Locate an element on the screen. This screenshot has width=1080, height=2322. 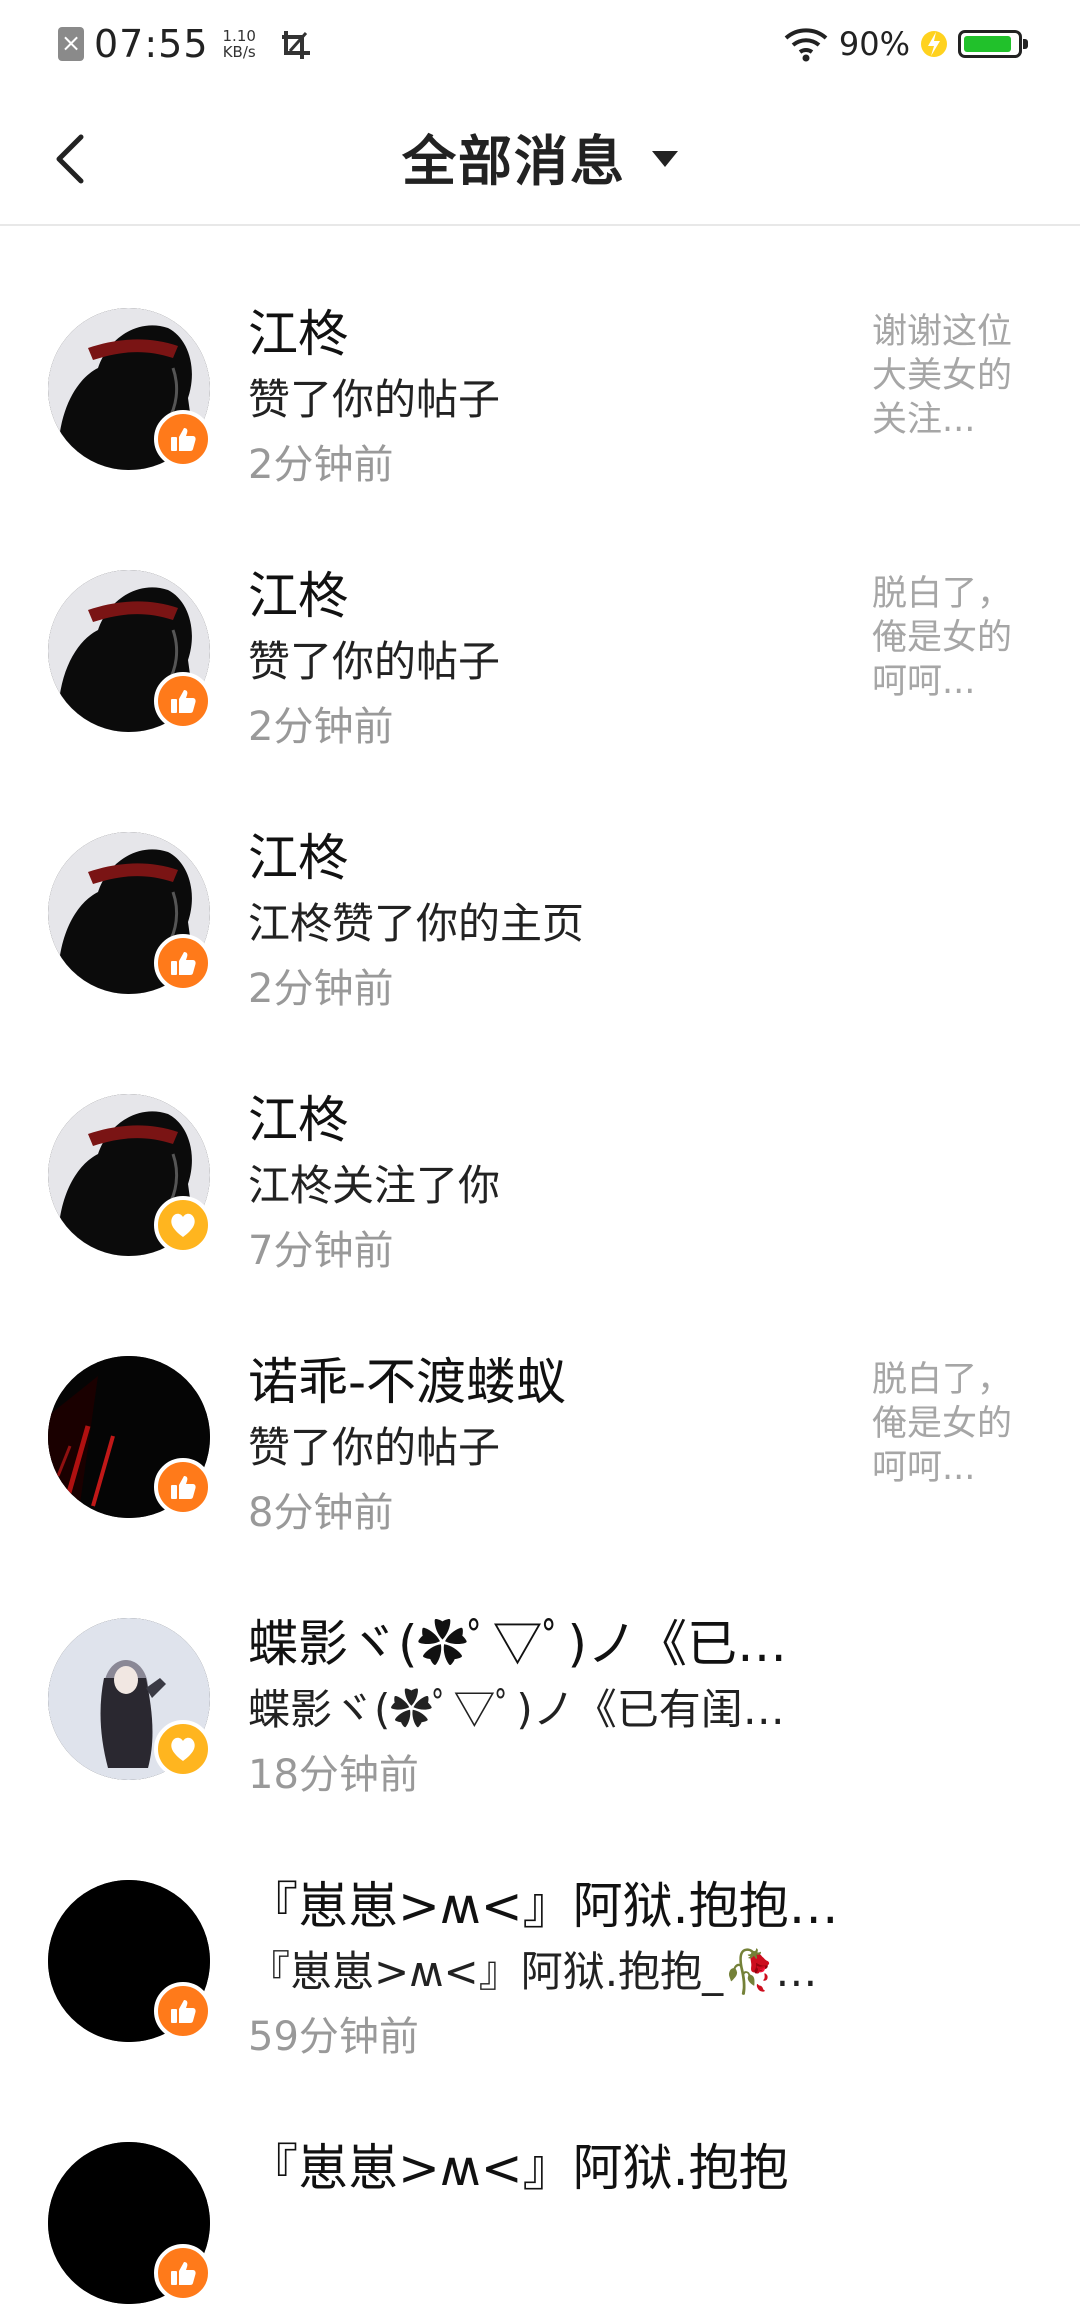
message-time: 59分钟前 is located at coordinates (333, 2037).